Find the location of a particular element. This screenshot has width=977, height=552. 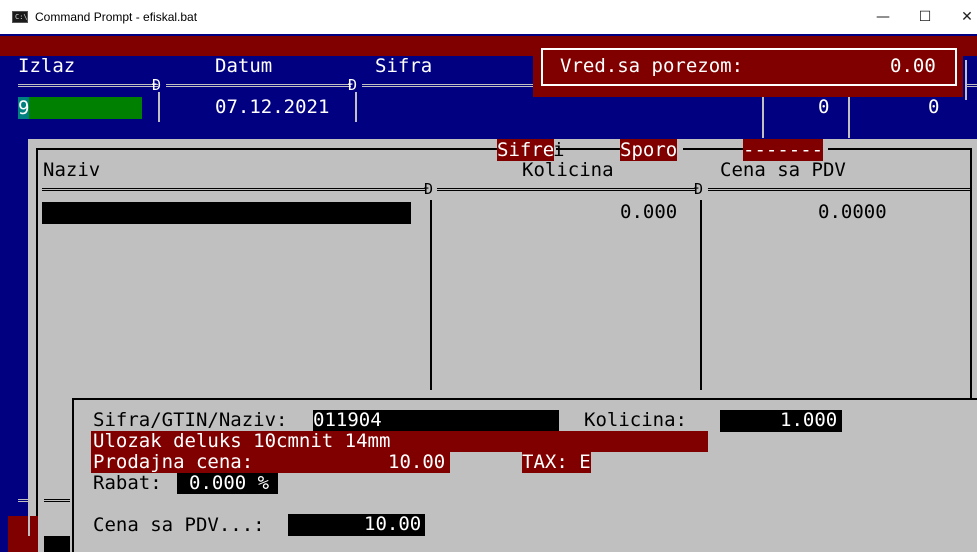

count-field-1: 0 is located at coordinates (824, 107).